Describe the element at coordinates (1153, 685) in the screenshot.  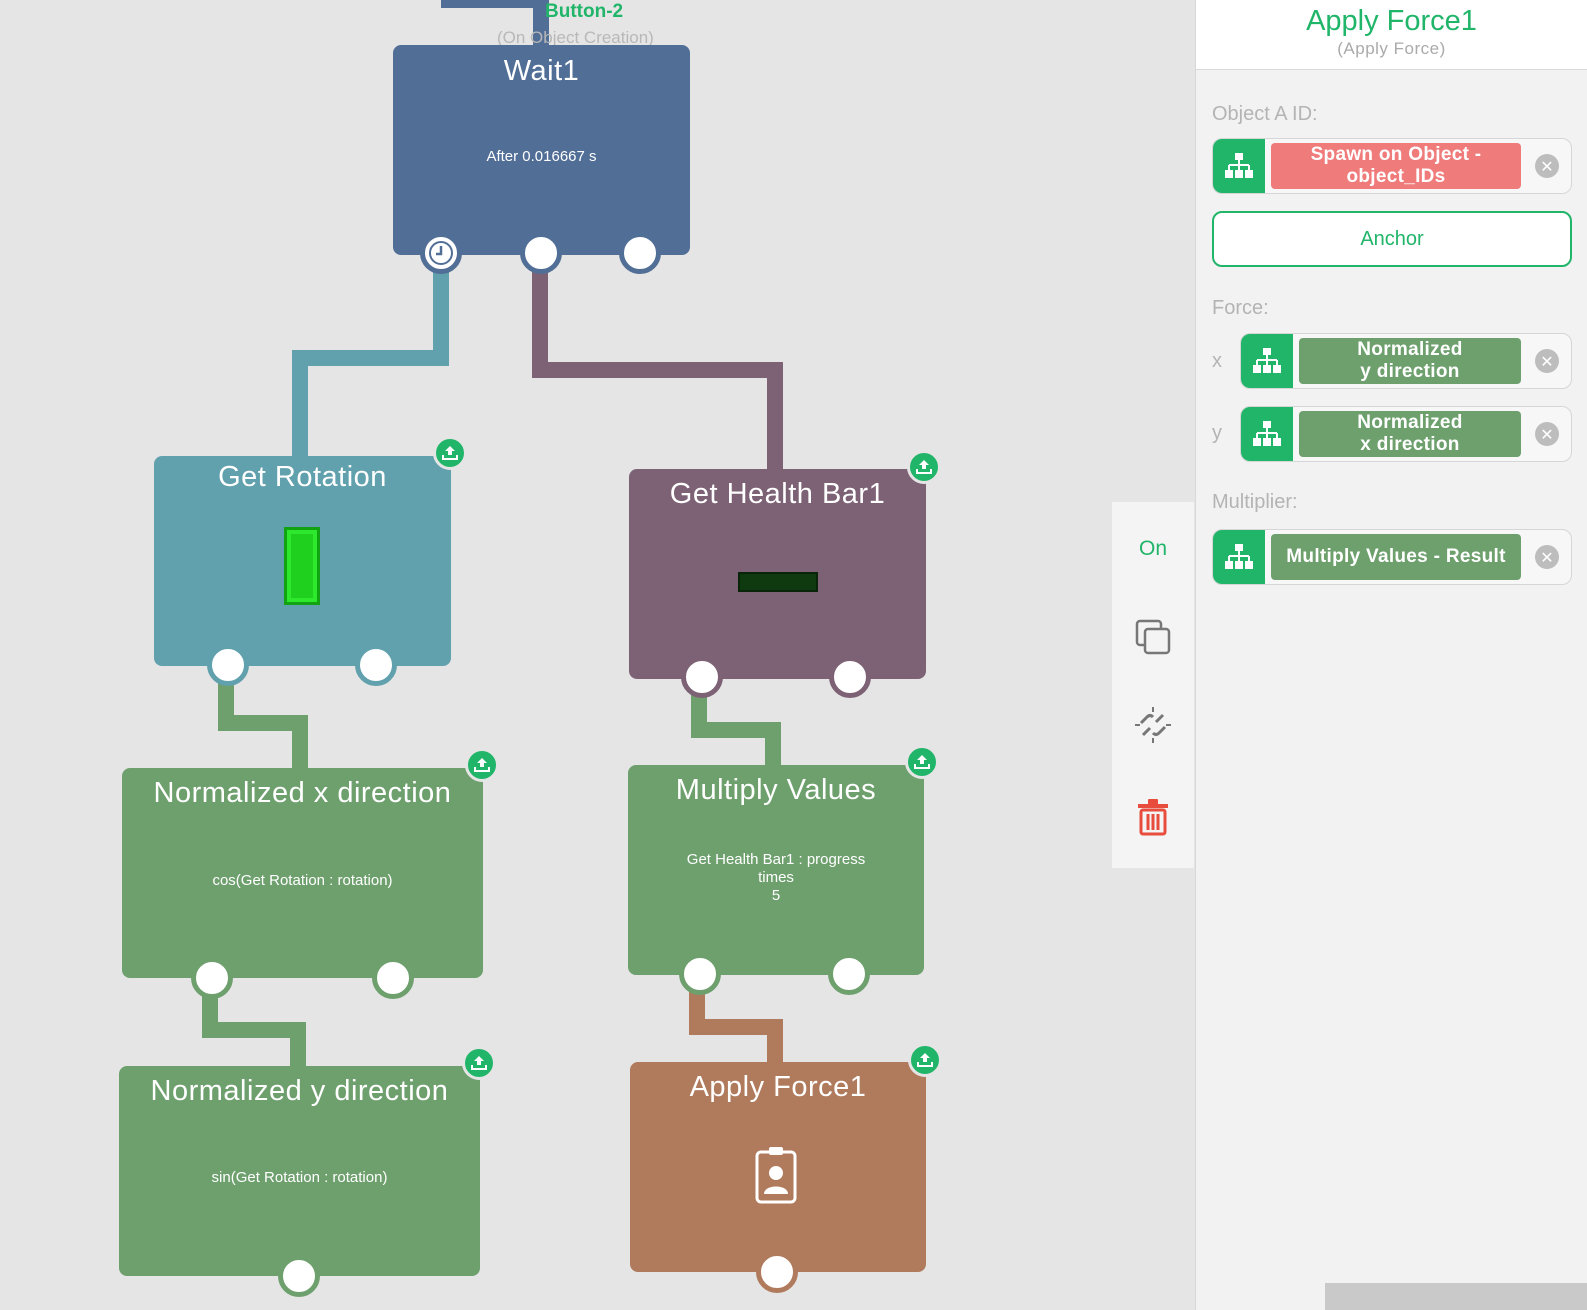
I see `node-context-toolbar: On` at that location.